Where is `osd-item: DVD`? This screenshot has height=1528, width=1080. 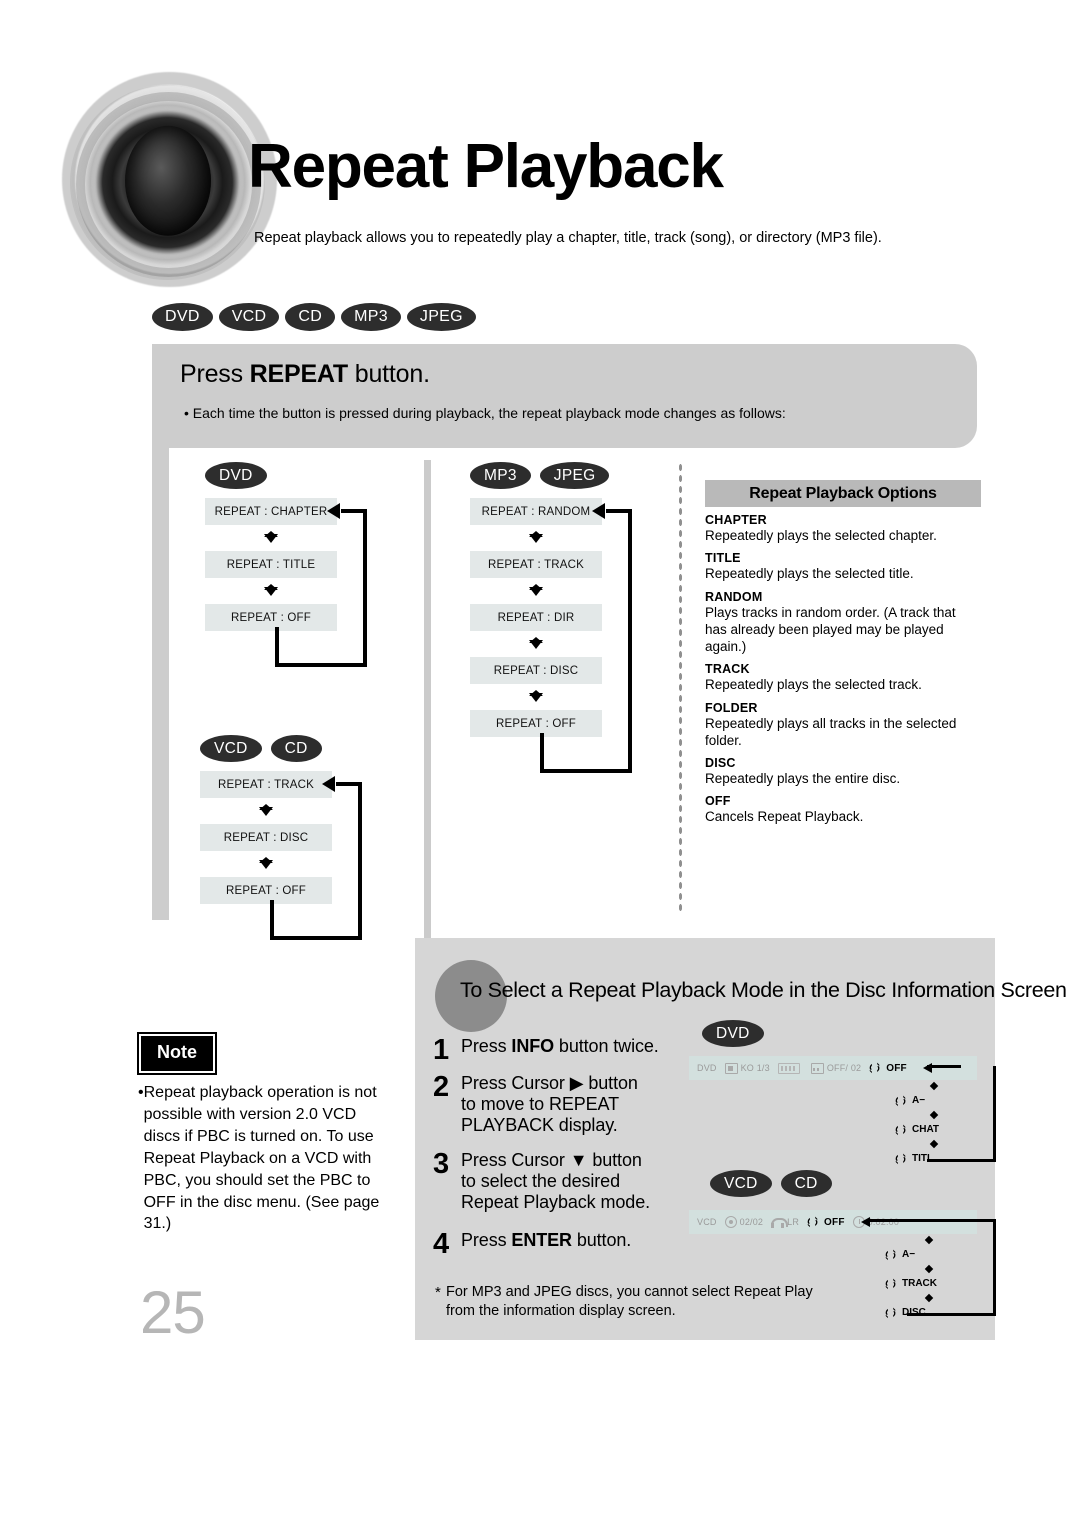
osd-item: DVD is located at coordinates (707, 1068).